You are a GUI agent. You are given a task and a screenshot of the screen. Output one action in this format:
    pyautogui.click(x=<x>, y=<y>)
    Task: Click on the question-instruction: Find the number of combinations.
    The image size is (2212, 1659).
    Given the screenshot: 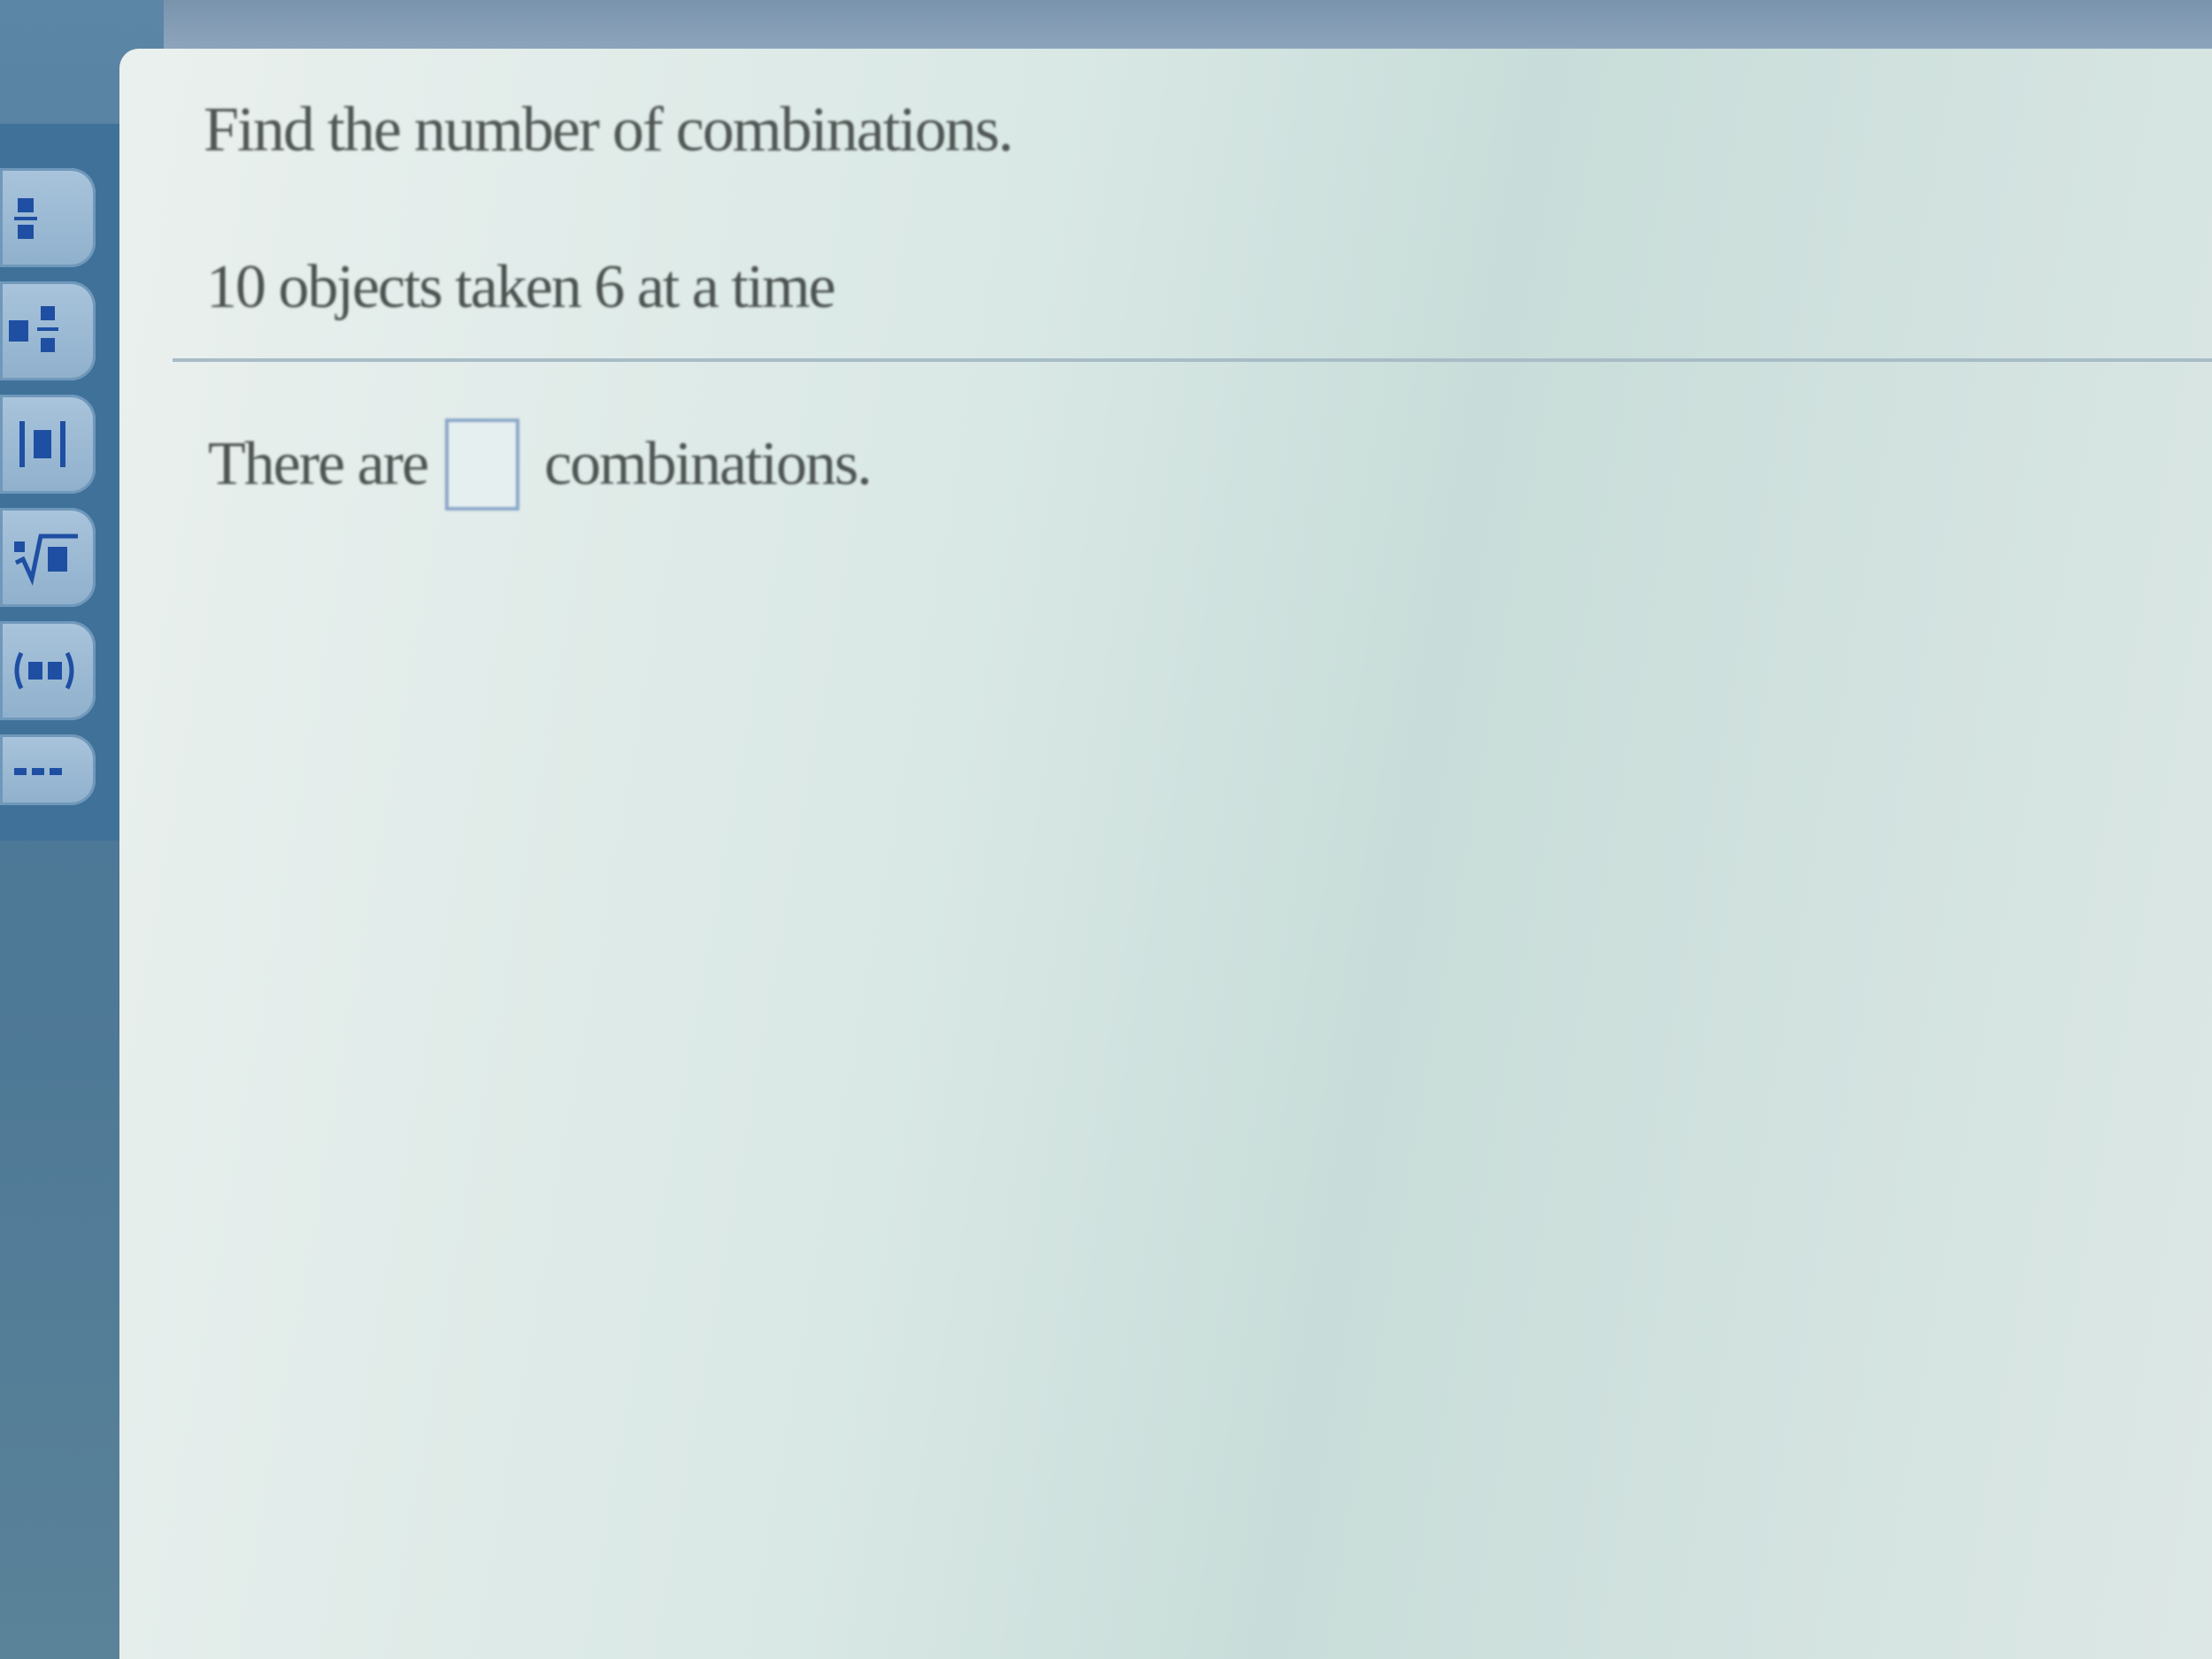 What is the action you would take?
    pyautogui.click(x=609, y=130)
    